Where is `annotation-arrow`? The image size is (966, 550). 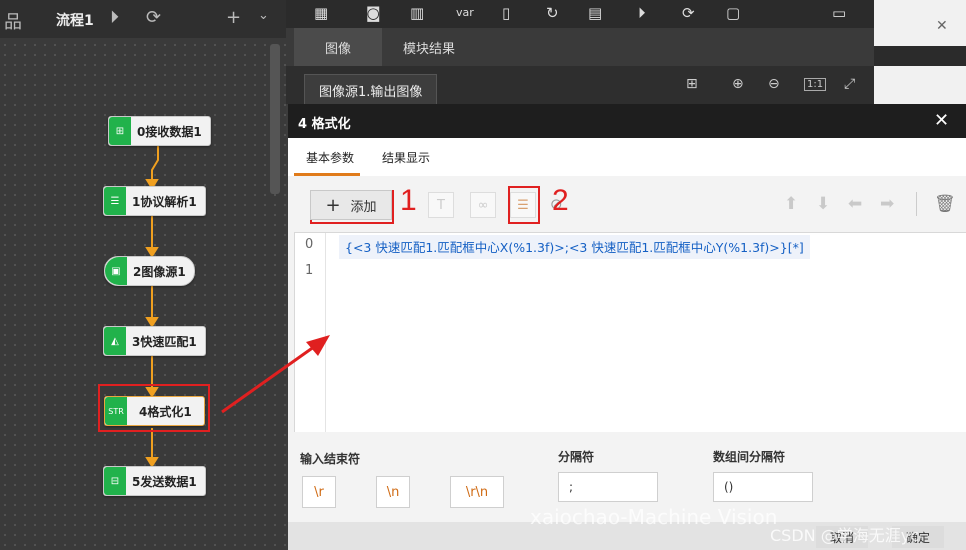
annotation-arrow is located at coordinates (275, 374).